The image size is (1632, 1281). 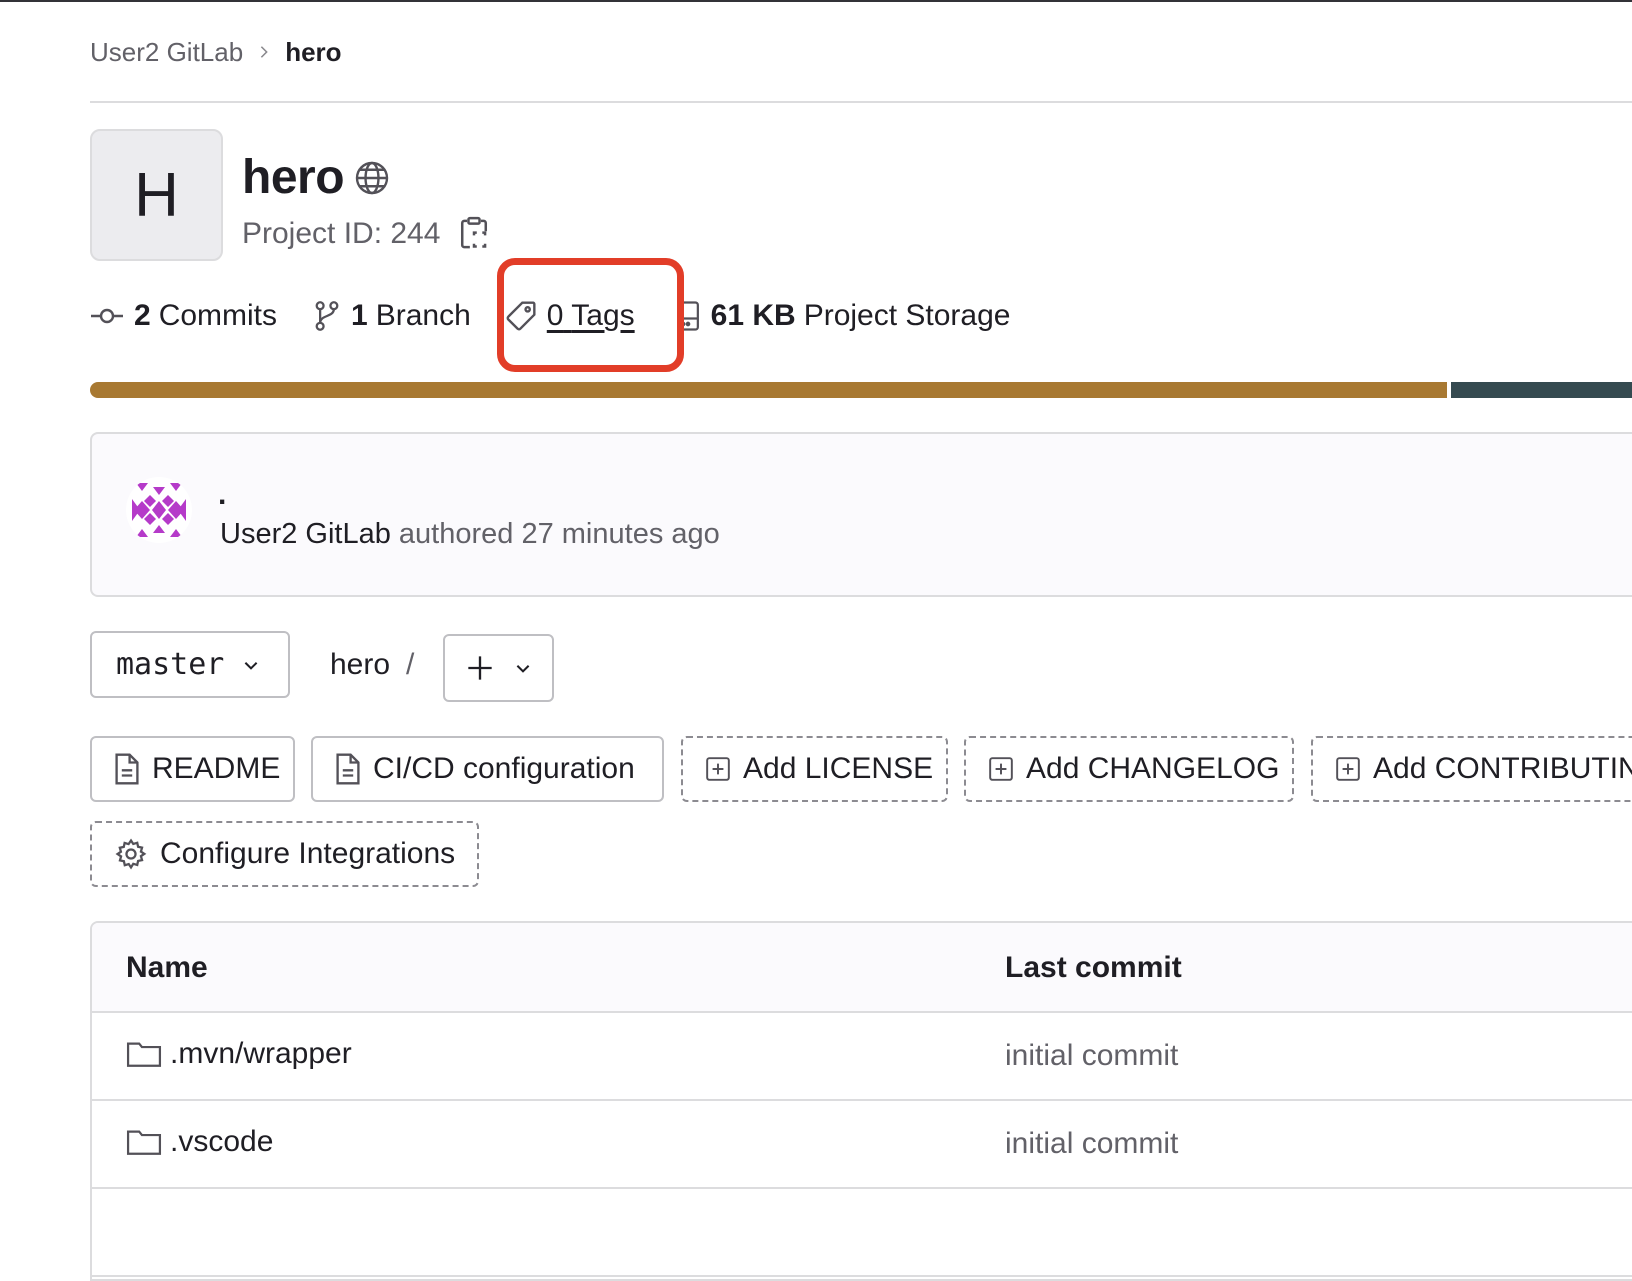 I want to click on file-name: .mvn/wrapper, so click(x=261, y=1053).